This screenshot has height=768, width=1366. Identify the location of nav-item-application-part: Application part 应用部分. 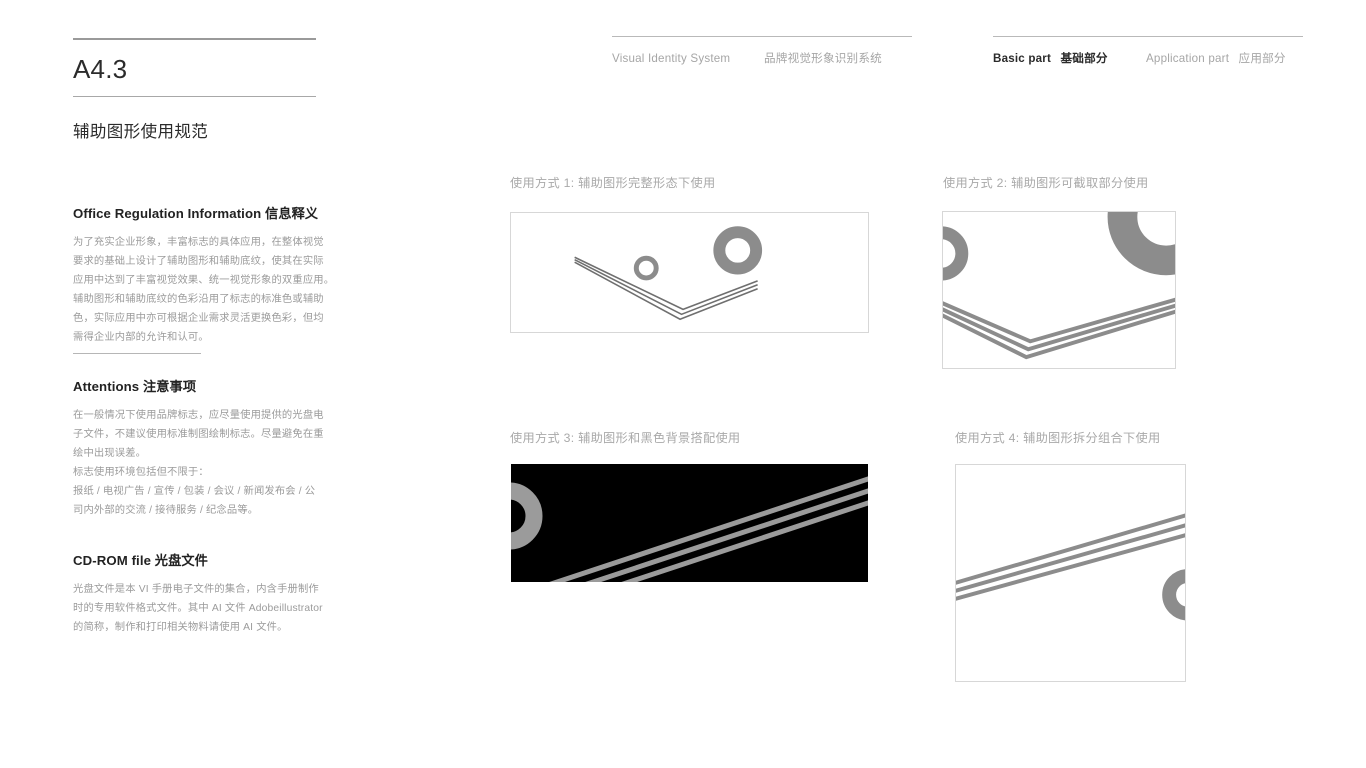
(1216, 58).